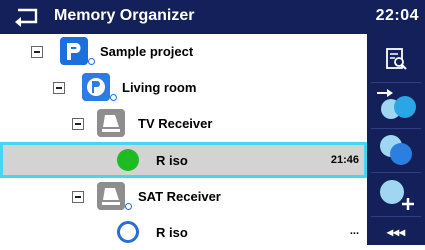  I want to click on action-sidebar: ◂◂◂, so click(396, 139).